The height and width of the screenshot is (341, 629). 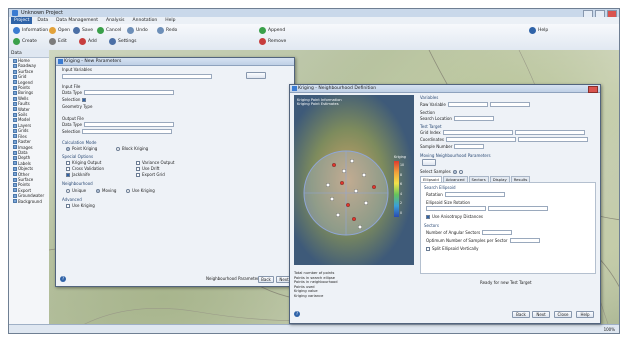 What do you see at coordinates (150, 174) in the screenshot?
I see `special-option-6: Export Grid` at bounding box center [150, 174].